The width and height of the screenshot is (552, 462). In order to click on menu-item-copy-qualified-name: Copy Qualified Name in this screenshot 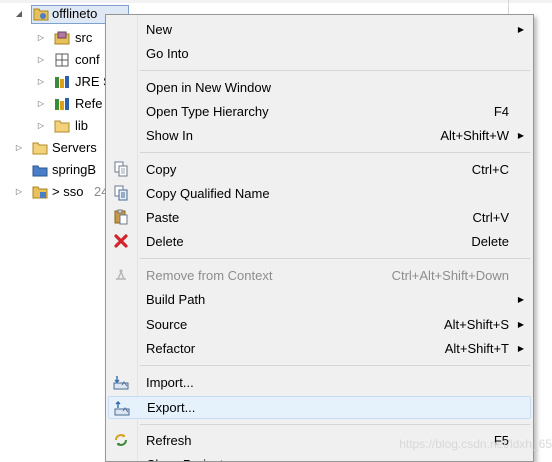, I will do `click(319, 193)`.